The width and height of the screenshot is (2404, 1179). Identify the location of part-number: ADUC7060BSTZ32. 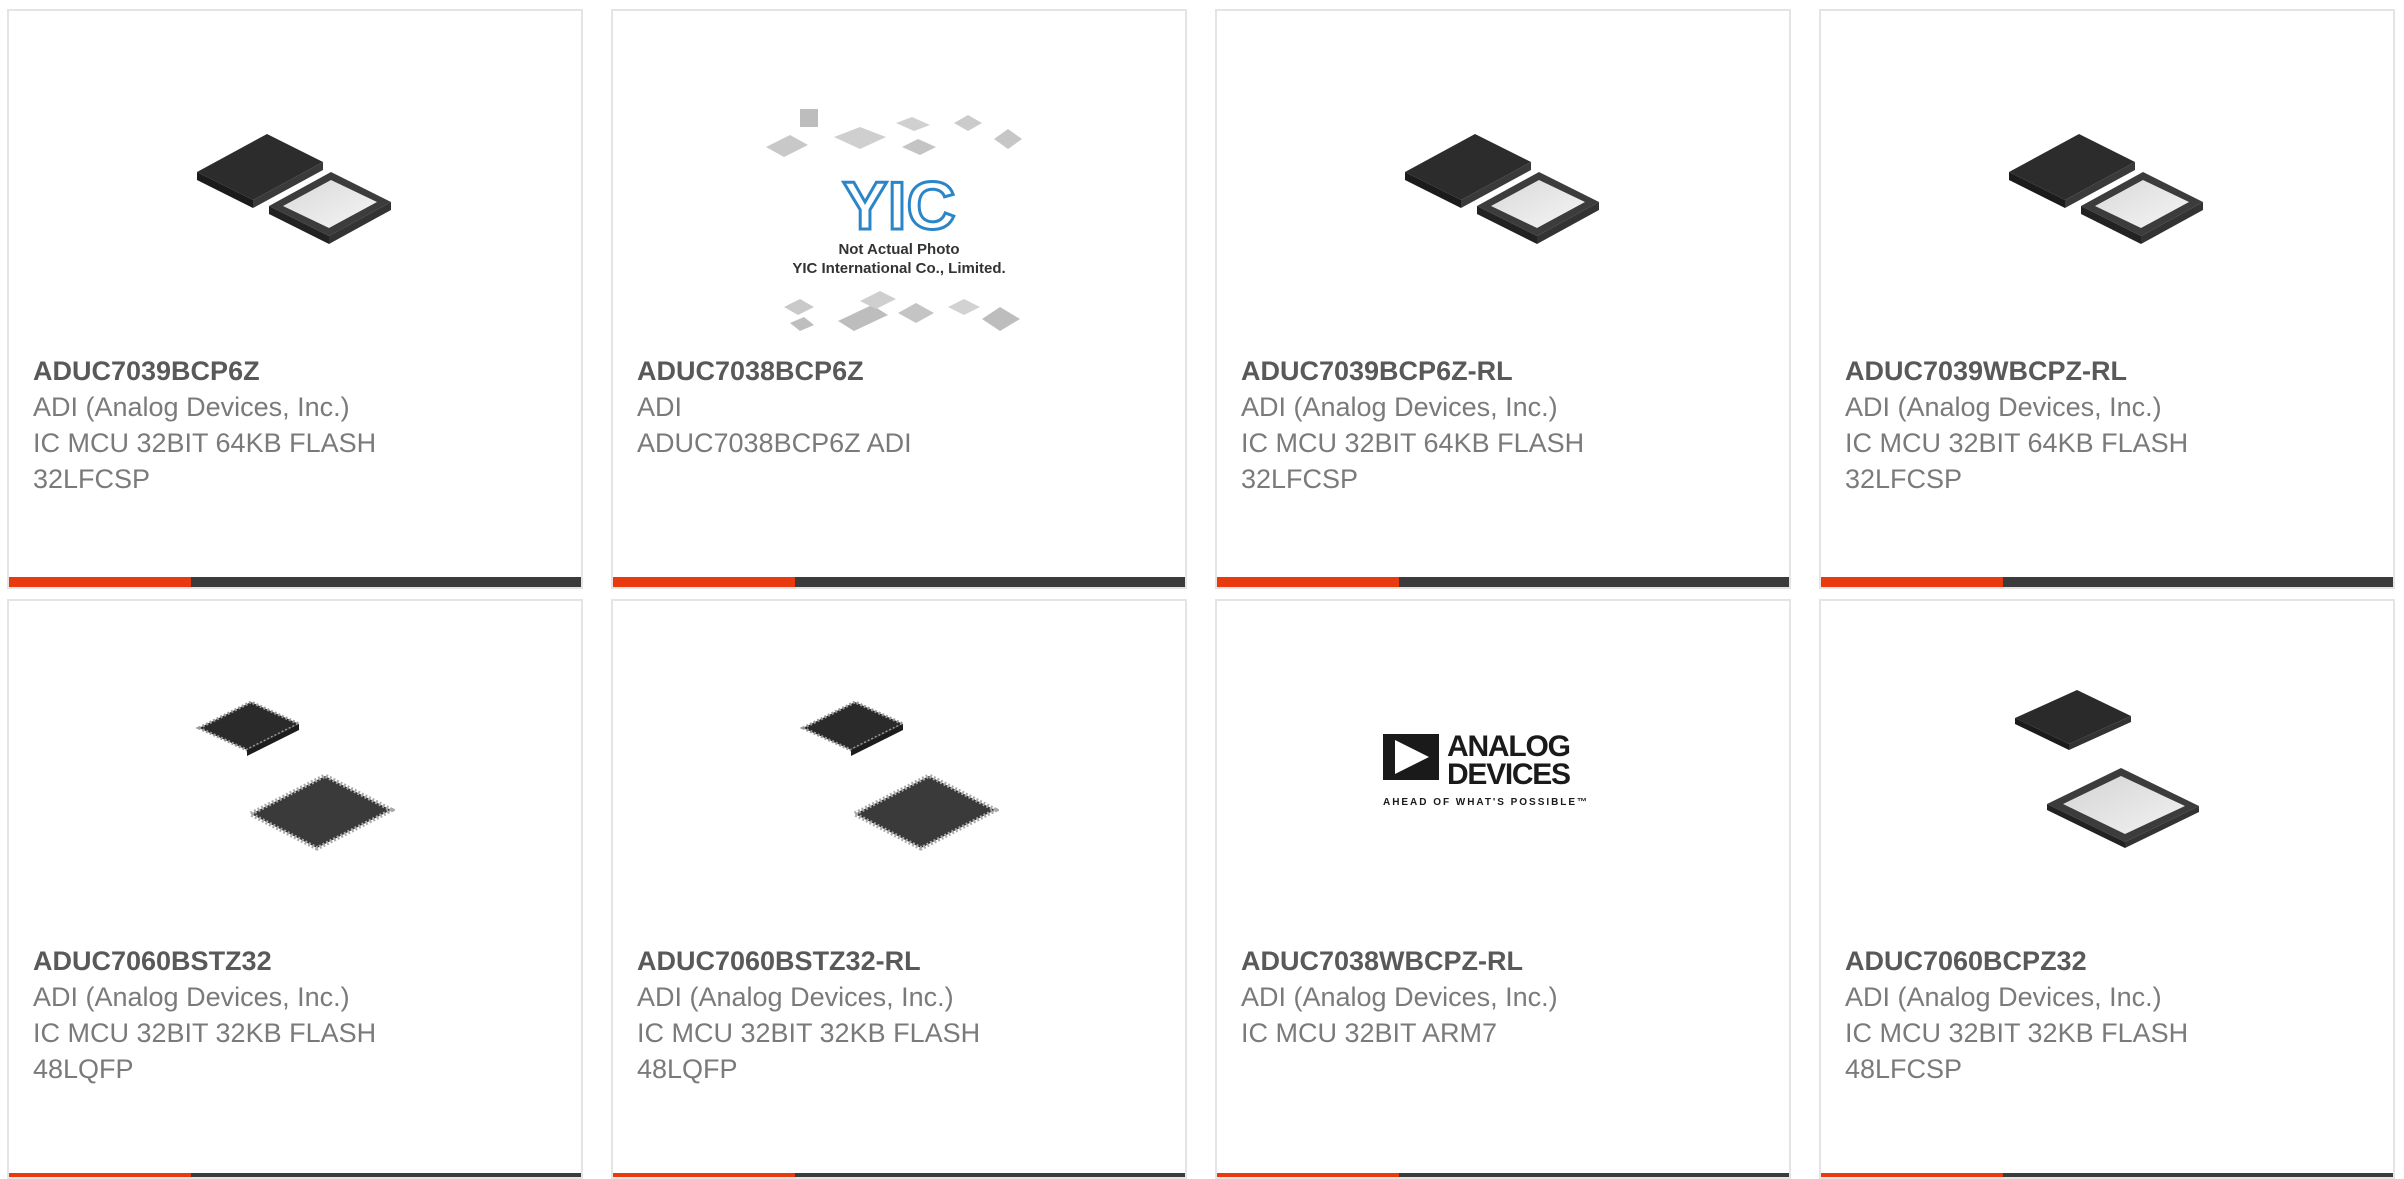
(295, 961).